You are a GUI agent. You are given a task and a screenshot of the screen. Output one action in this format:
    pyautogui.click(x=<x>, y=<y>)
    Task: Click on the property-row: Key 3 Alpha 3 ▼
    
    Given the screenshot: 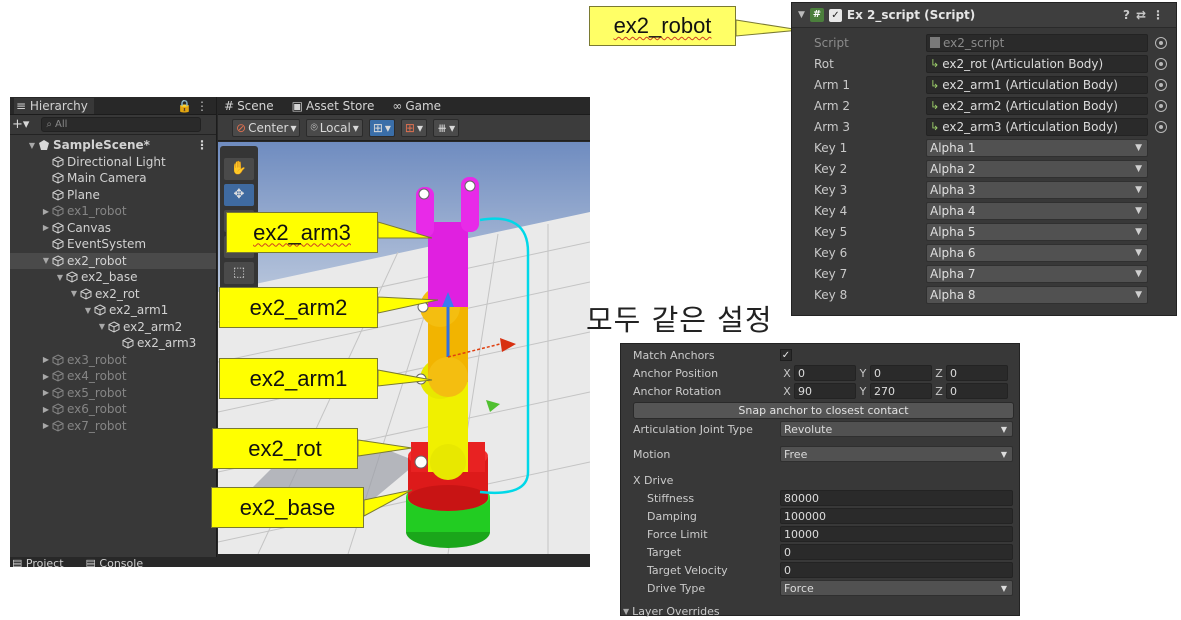 What is the action you would take?
    pyautogui.click(x=984, y=189)
    